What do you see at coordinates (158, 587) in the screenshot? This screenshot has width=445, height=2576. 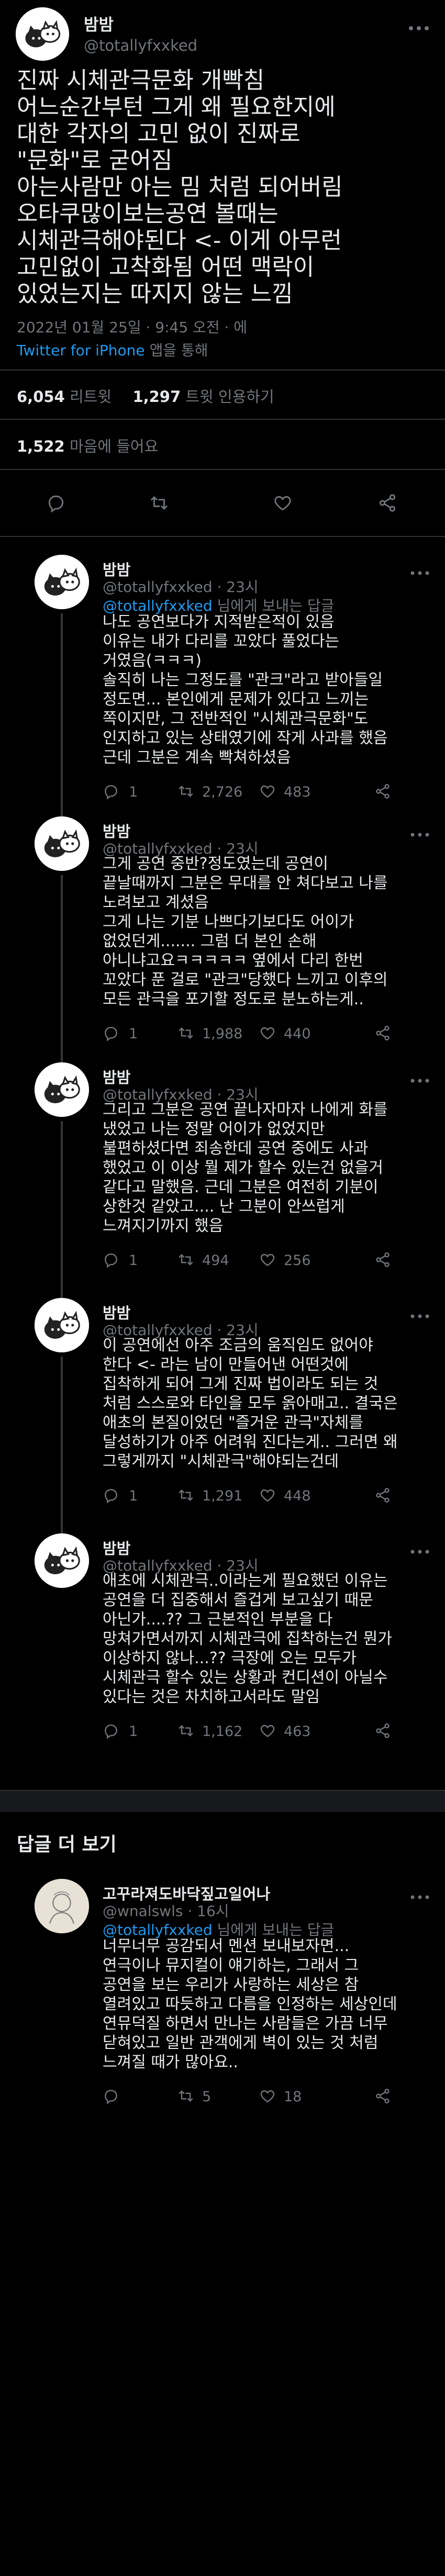 I see `reply-author-handle: @totallyfxxked` at bounding box center [158, 587].